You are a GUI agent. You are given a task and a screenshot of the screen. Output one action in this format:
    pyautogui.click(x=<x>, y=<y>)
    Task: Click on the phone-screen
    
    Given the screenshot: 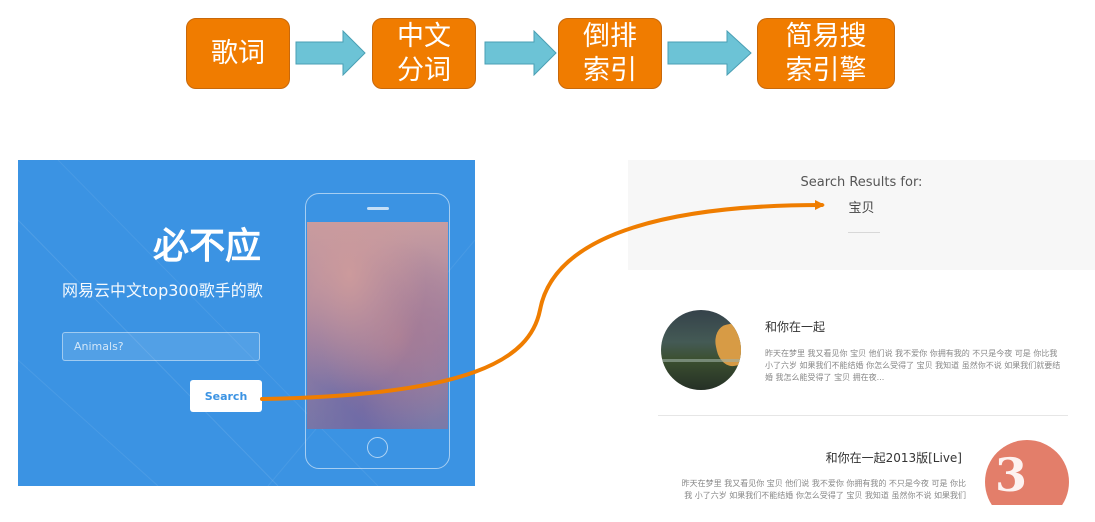 What is the action you would take?
    pyautogui.click(x=377, y=325)
    